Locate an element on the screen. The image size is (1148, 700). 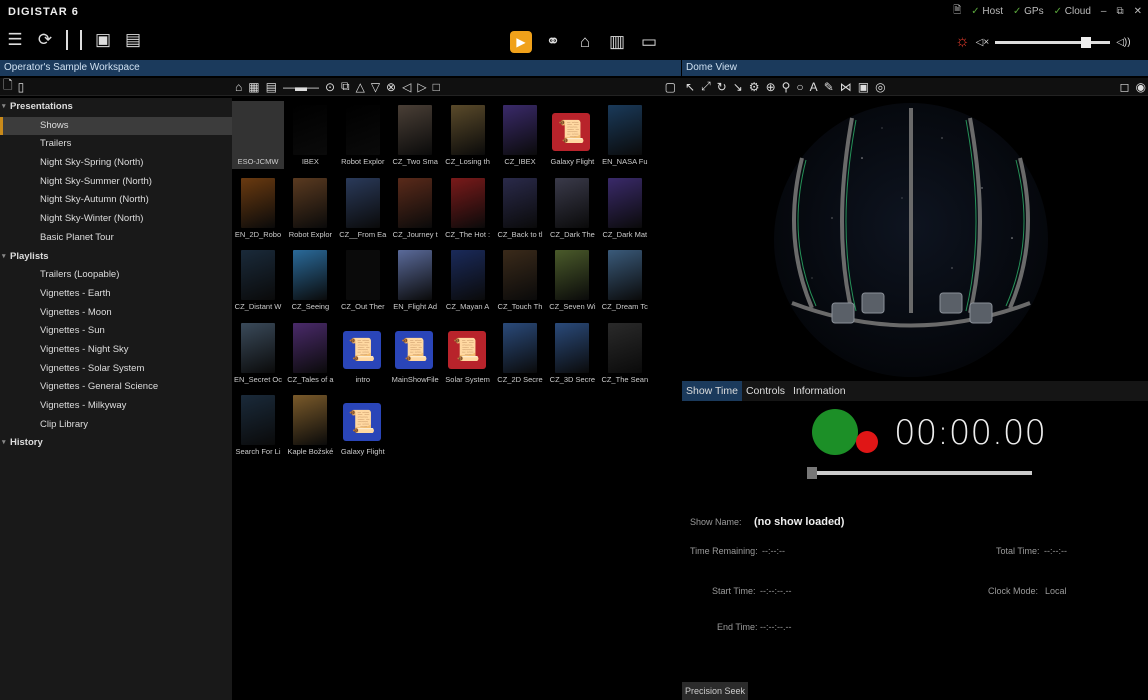
document-icon: 🗎 is located at coordinates (957, 11).